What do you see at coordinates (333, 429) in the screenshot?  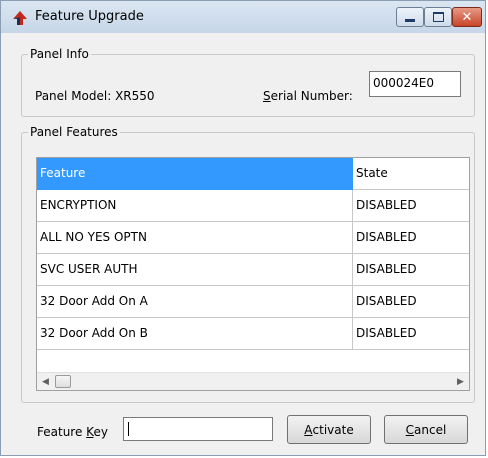 I see `activate-label-rest: ctivate` at bounding box center [333, 429].